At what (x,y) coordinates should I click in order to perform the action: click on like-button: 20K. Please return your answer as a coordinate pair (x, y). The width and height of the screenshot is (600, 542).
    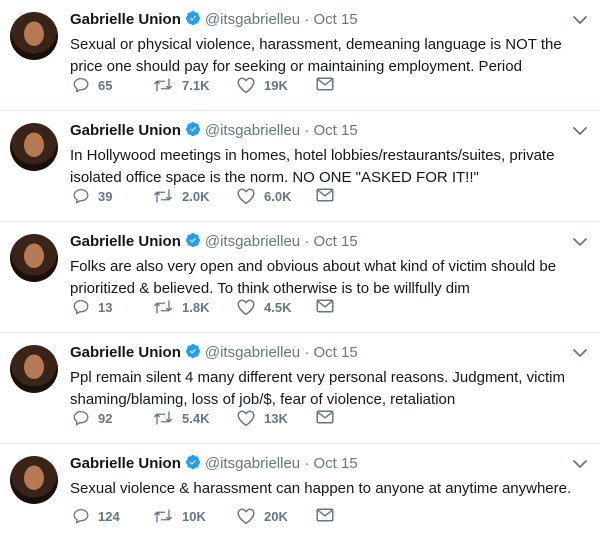
    Looking at the image, I should click on (262, 516).